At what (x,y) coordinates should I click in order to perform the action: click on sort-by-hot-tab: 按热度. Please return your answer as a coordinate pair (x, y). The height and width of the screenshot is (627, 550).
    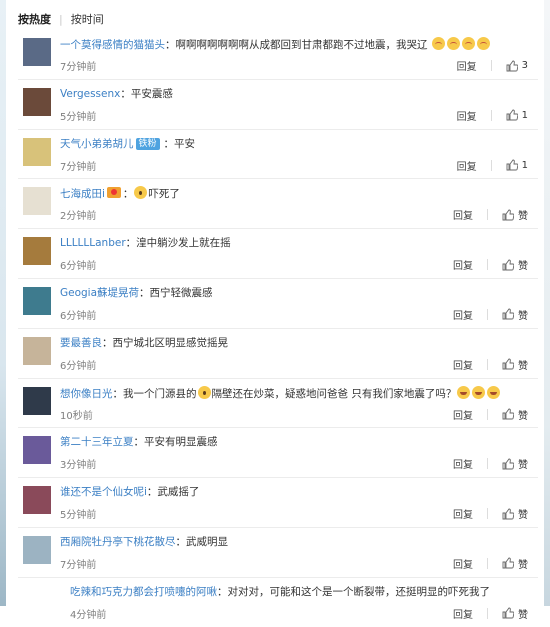
    Looking at the image, I should click on (34, 19).